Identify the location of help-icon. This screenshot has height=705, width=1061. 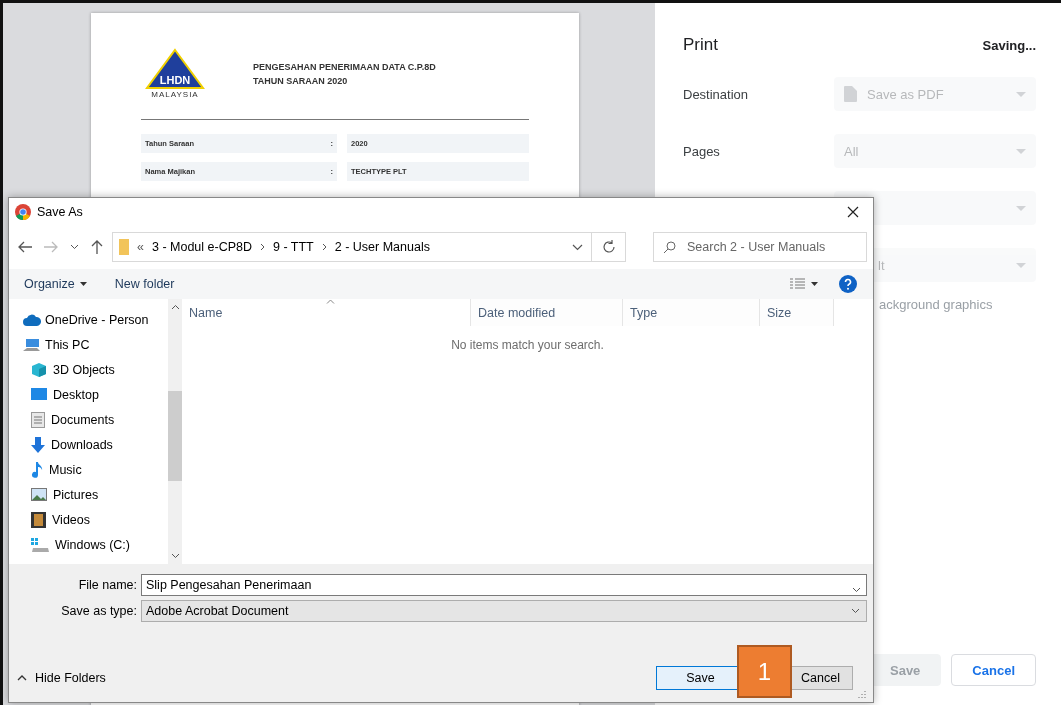
(848, 284).